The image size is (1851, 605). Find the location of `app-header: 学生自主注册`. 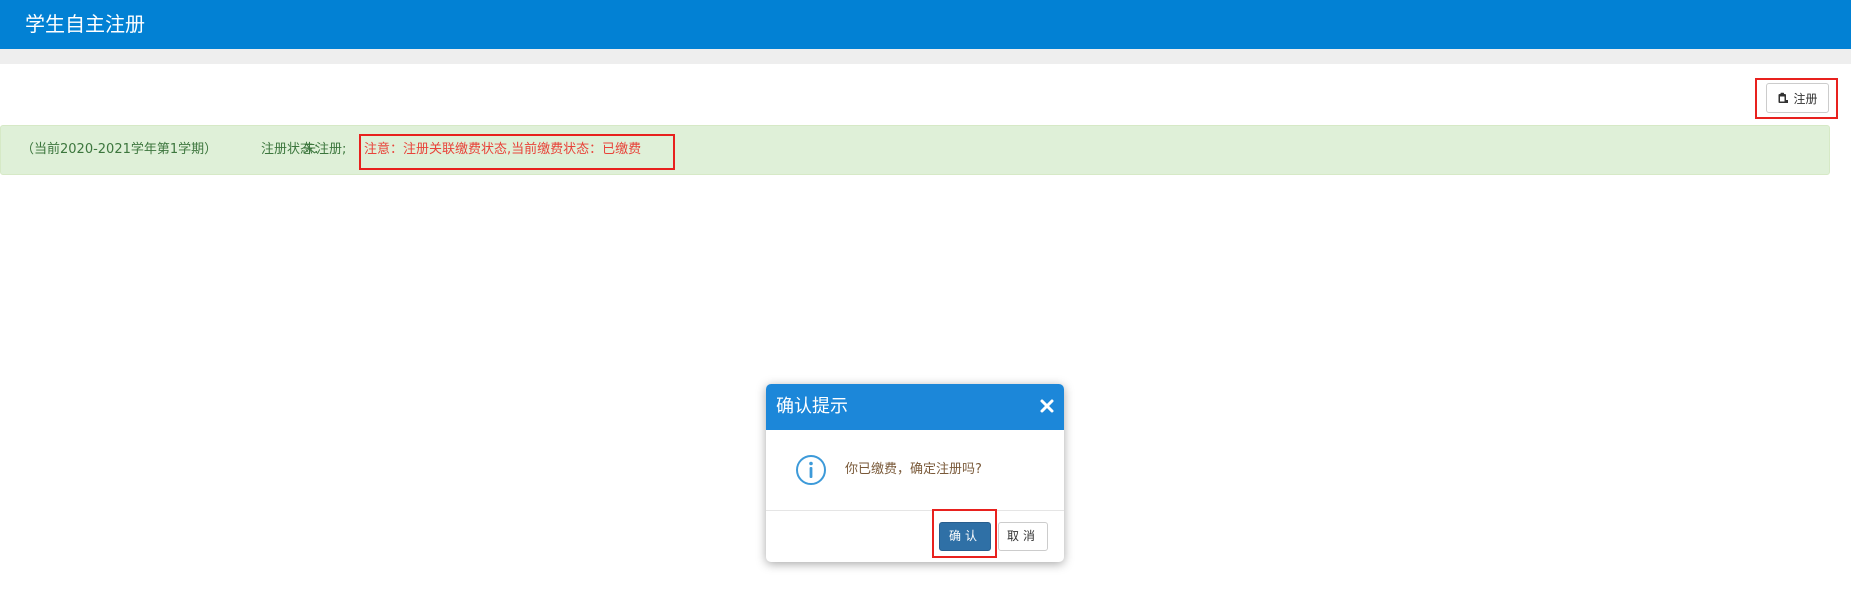

app-header: 学生自主注册 is located at coordinates (925, 24).